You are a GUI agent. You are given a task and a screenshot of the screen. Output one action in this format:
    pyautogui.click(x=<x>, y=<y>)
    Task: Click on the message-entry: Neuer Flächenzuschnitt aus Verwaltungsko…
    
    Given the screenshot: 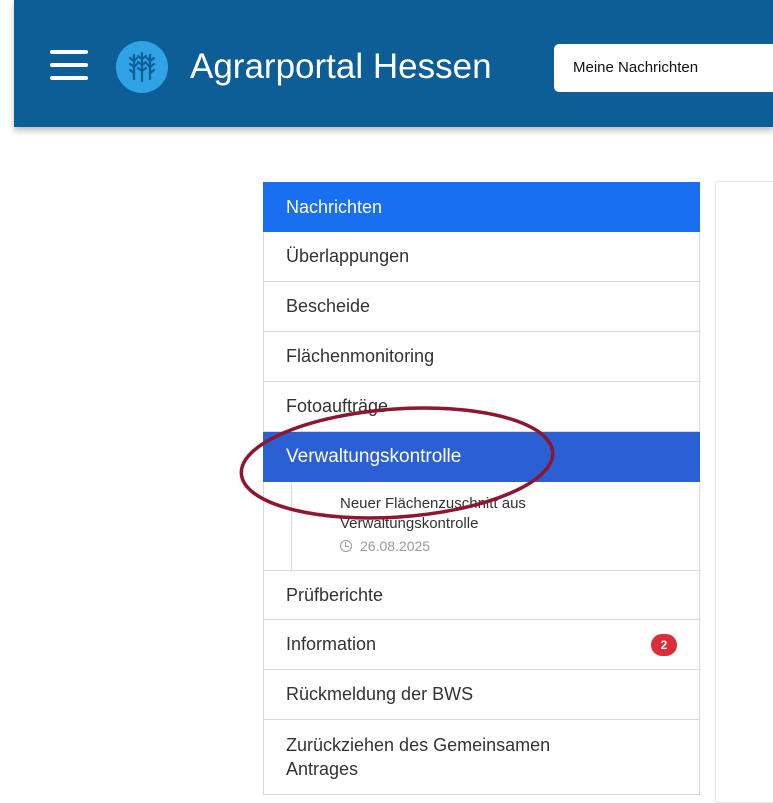 What is the action you would take?
    pyautogui.click(x=481, y=526)
    